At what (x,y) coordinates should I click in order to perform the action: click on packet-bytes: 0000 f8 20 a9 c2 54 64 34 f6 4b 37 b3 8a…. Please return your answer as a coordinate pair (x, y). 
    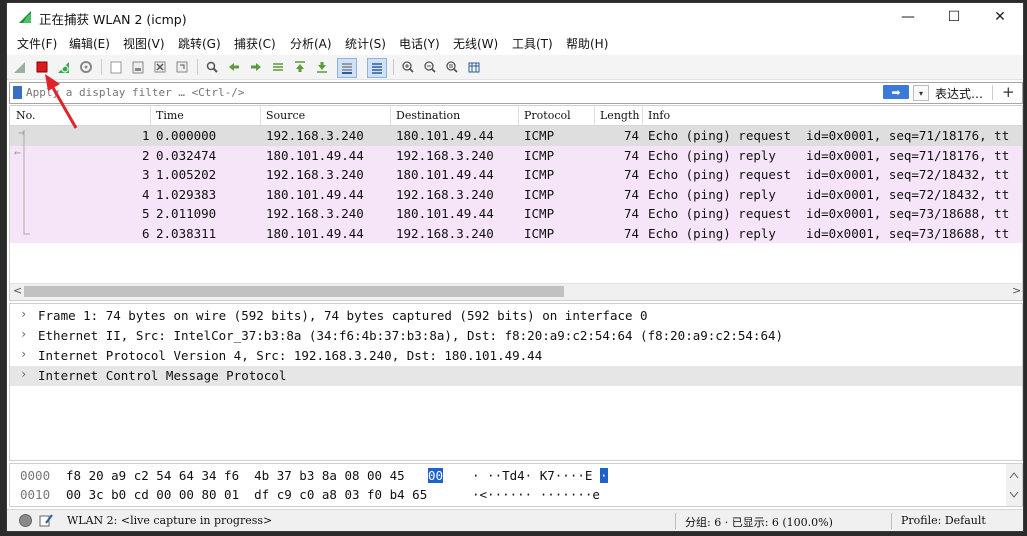
    Looking at the image, I should click on (516, 485).